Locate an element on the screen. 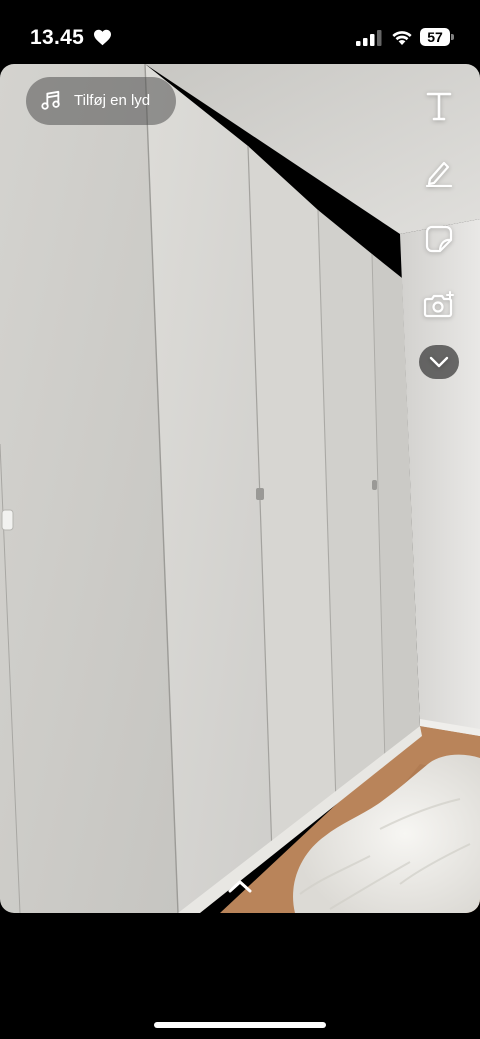  status-time: 13.45 is located at coordinates (57, 37).